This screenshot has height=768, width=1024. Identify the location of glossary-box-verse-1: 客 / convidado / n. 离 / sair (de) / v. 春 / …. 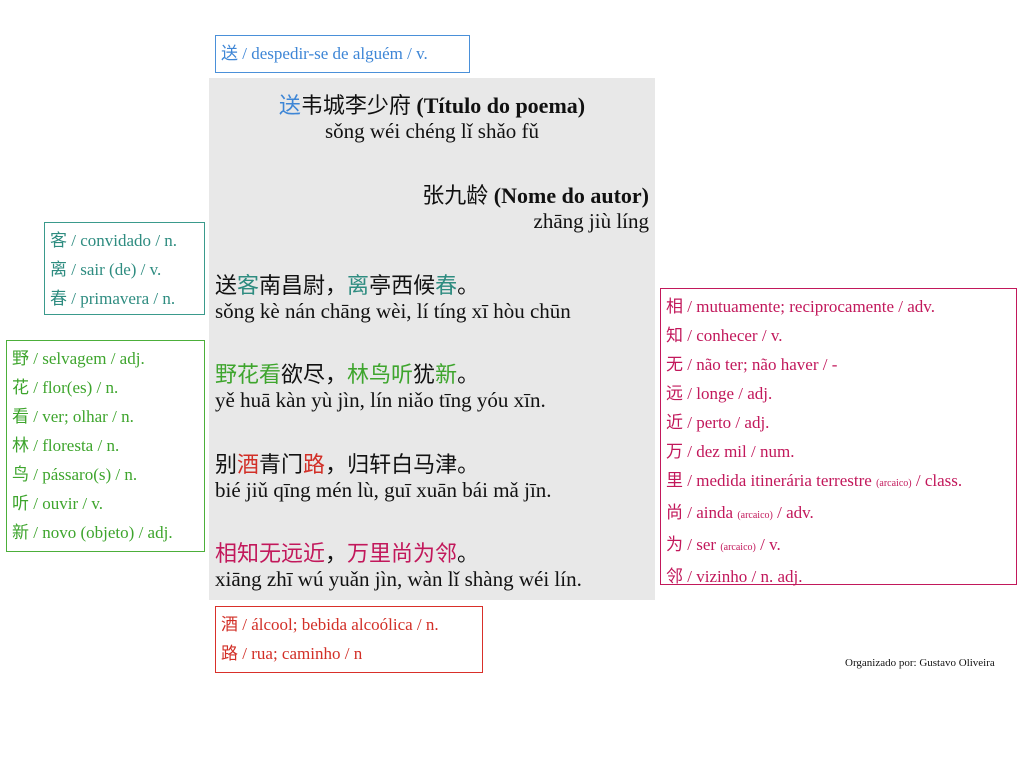
(124, 268).